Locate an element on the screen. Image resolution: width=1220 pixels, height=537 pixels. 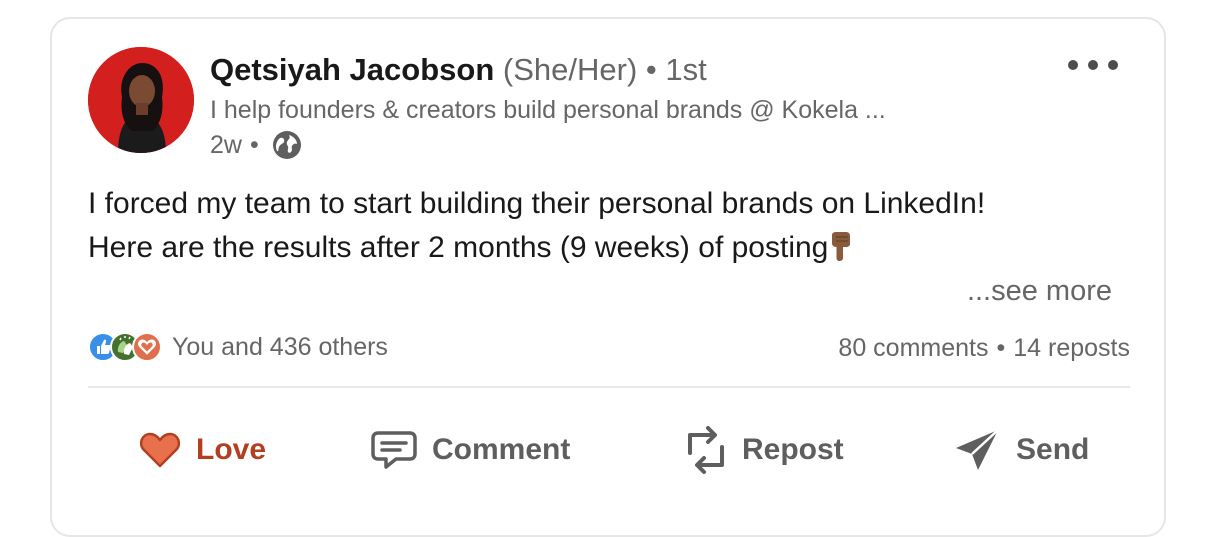
reposts-count: 14 reposts is located at coordinates (1071, 348).